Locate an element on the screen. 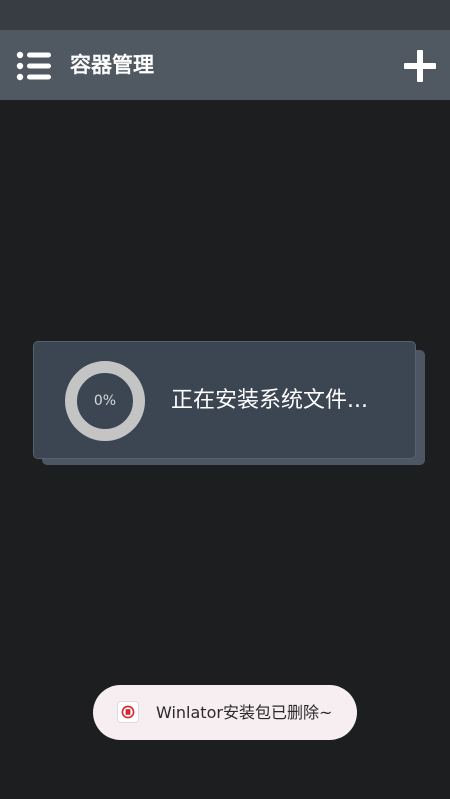 This screenshot has height=799, width=450. toast-message: Winlator安装包已删除~ is located at coordinates (244, 712).